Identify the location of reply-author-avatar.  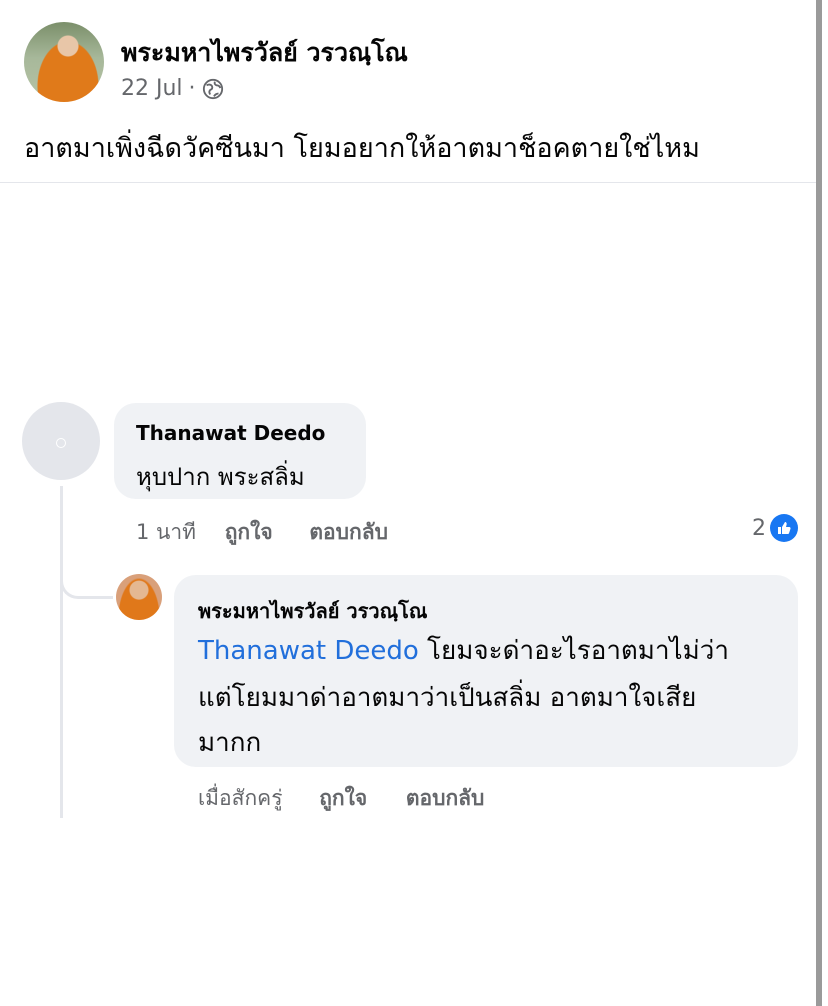
(139, 597).